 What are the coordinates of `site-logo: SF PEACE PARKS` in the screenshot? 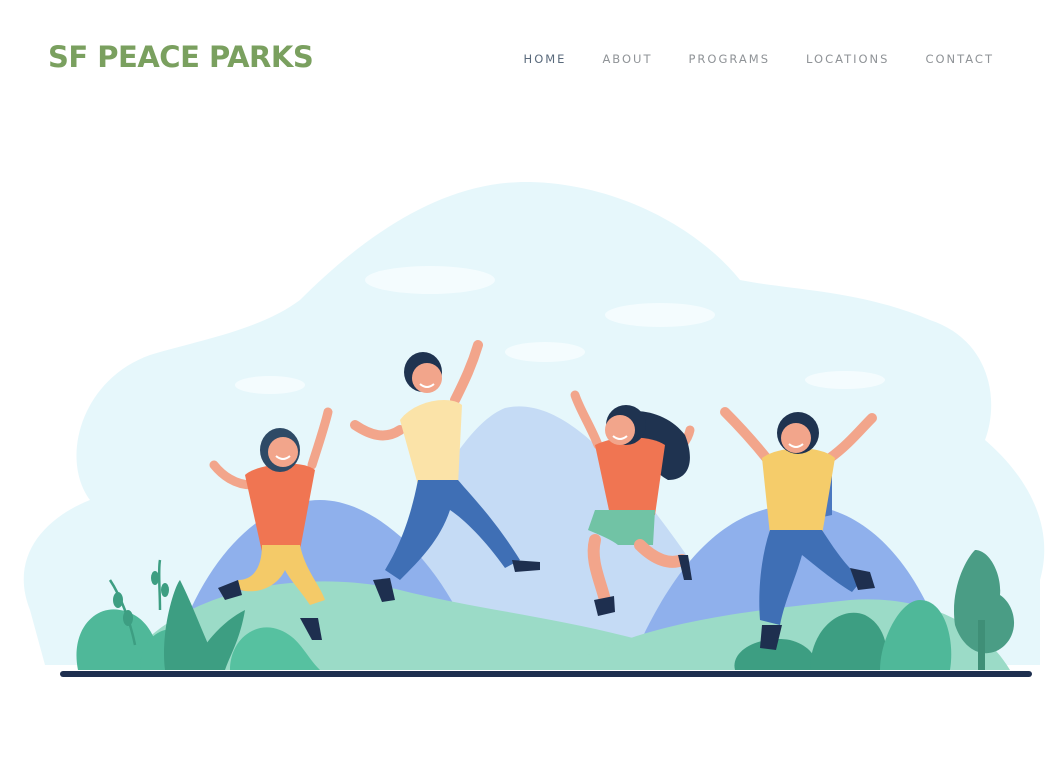 It's located at (181, 57).